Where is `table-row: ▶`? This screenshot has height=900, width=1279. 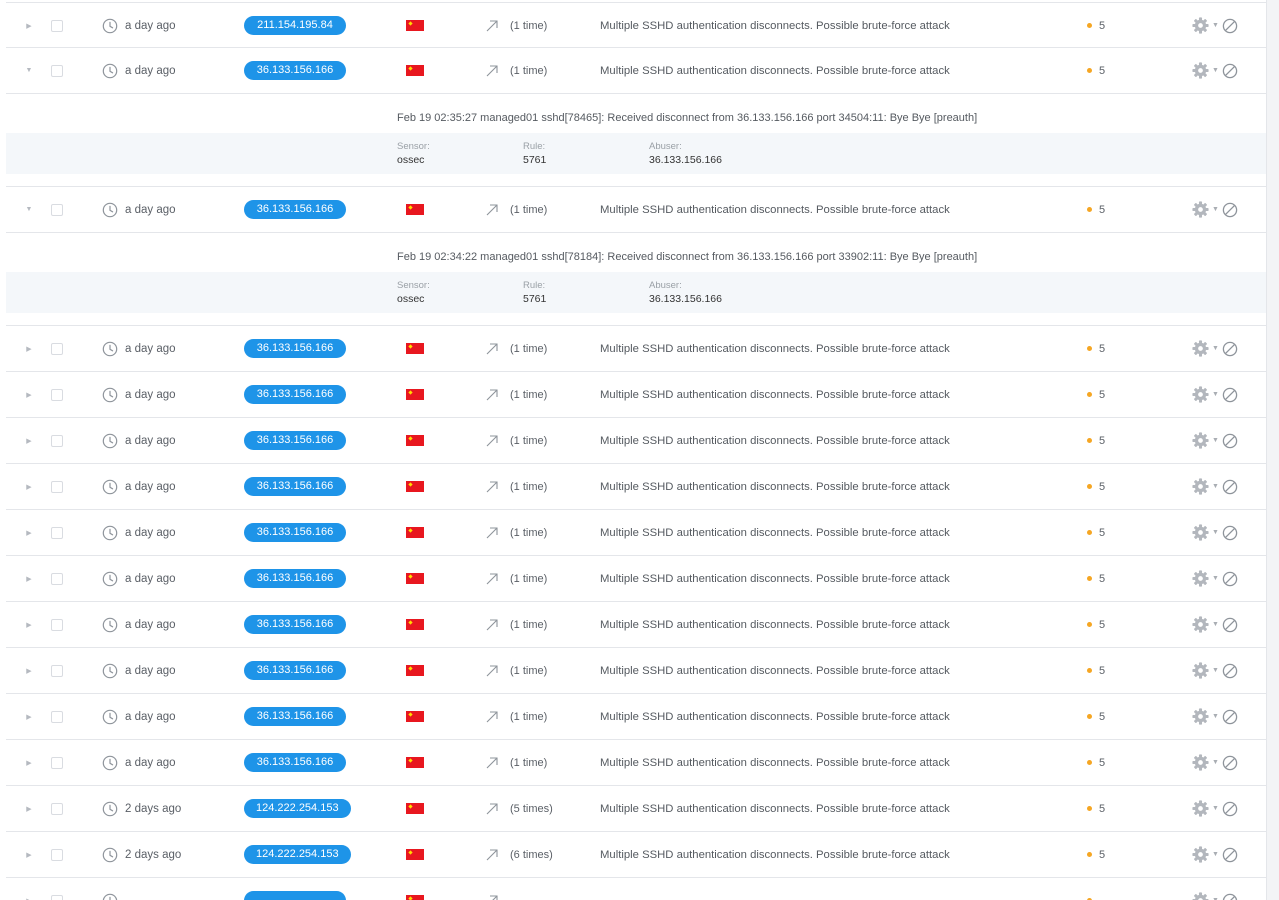
table-row: ▶ is located at coordinates (636, 889).